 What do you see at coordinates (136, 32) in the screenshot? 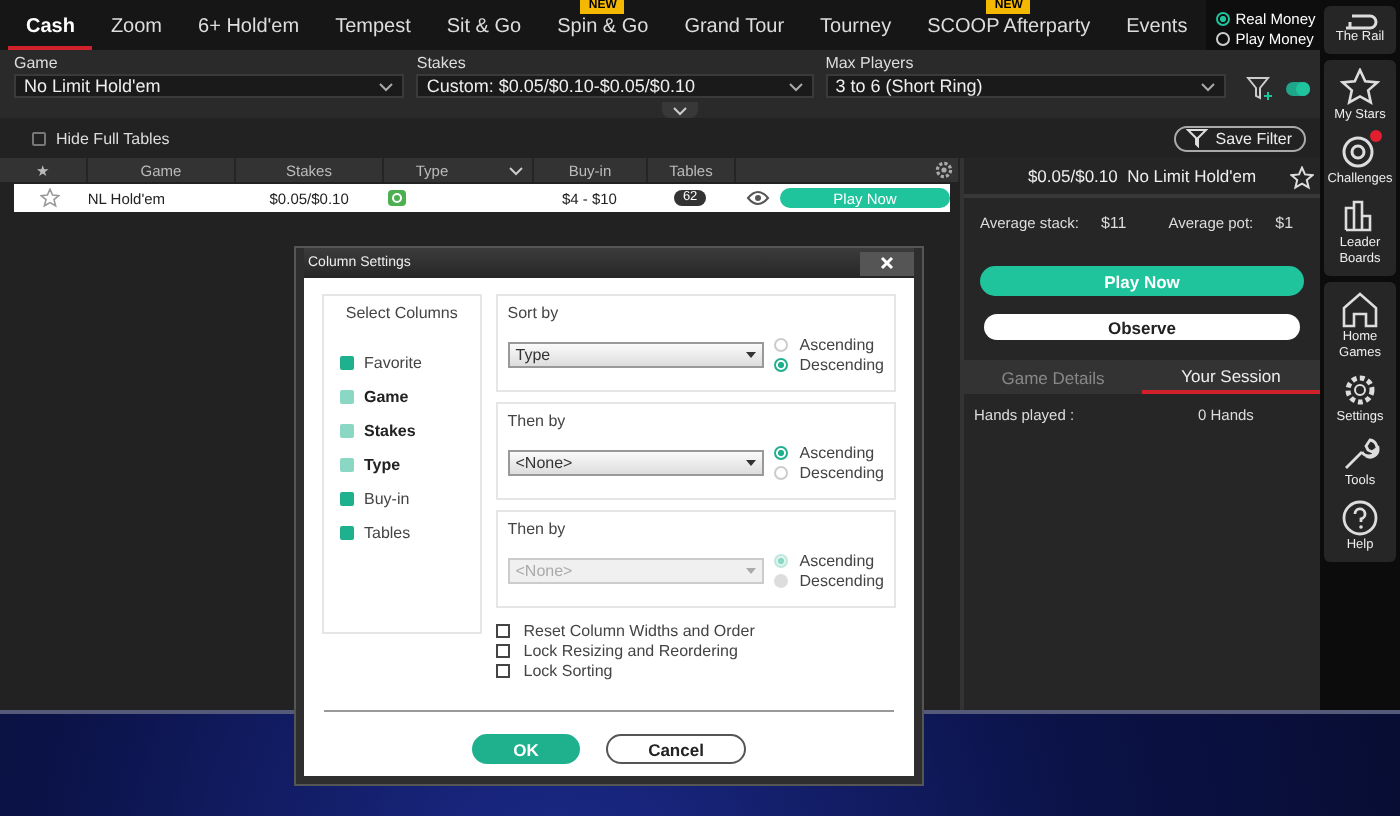
I see `tab: Zoom` at bounding box center [136, 32].